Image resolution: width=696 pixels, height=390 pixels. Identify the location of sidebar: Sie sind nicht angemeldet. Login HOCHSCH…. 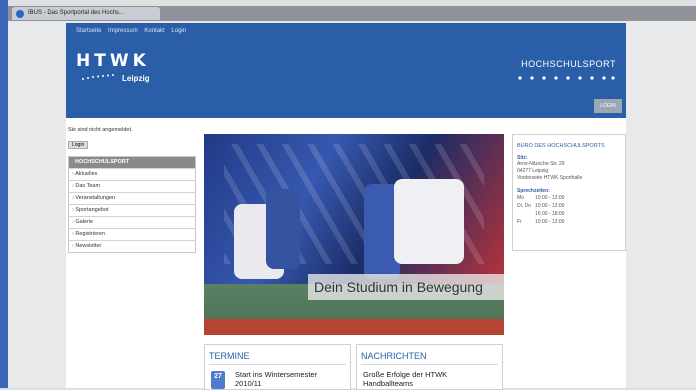
(132, 190).